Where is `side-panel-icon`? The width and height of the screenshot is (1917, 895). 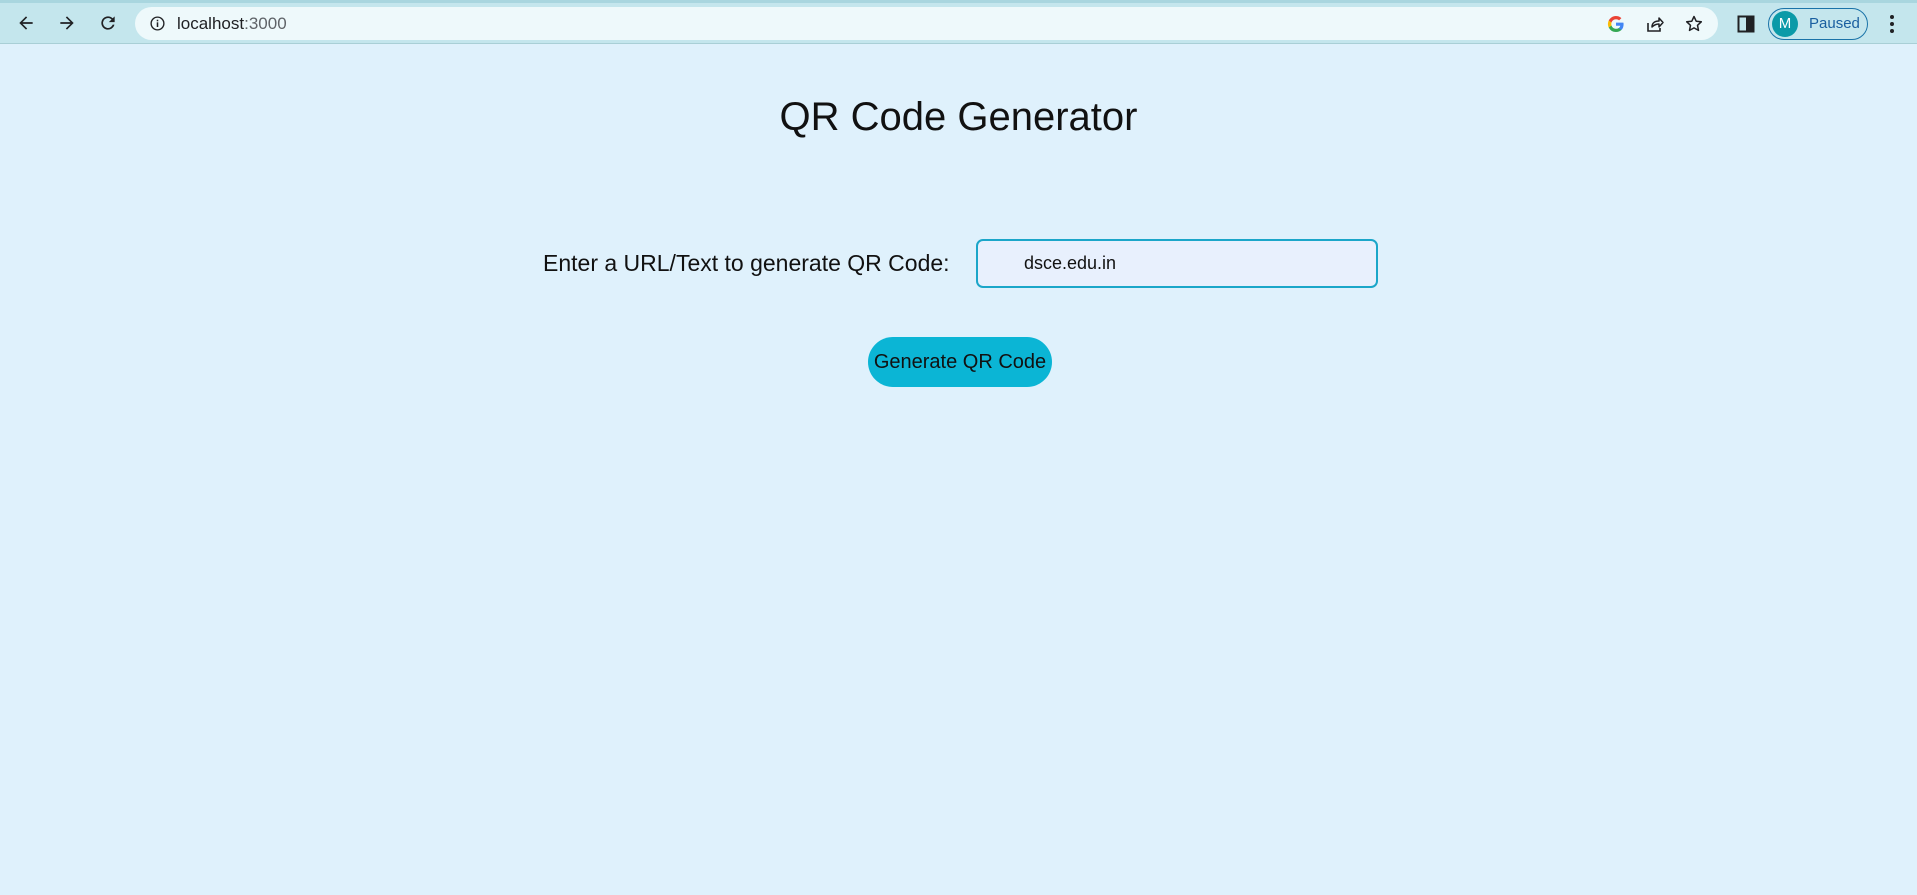
side-panel-icon is located at coordinates (1746, 24).